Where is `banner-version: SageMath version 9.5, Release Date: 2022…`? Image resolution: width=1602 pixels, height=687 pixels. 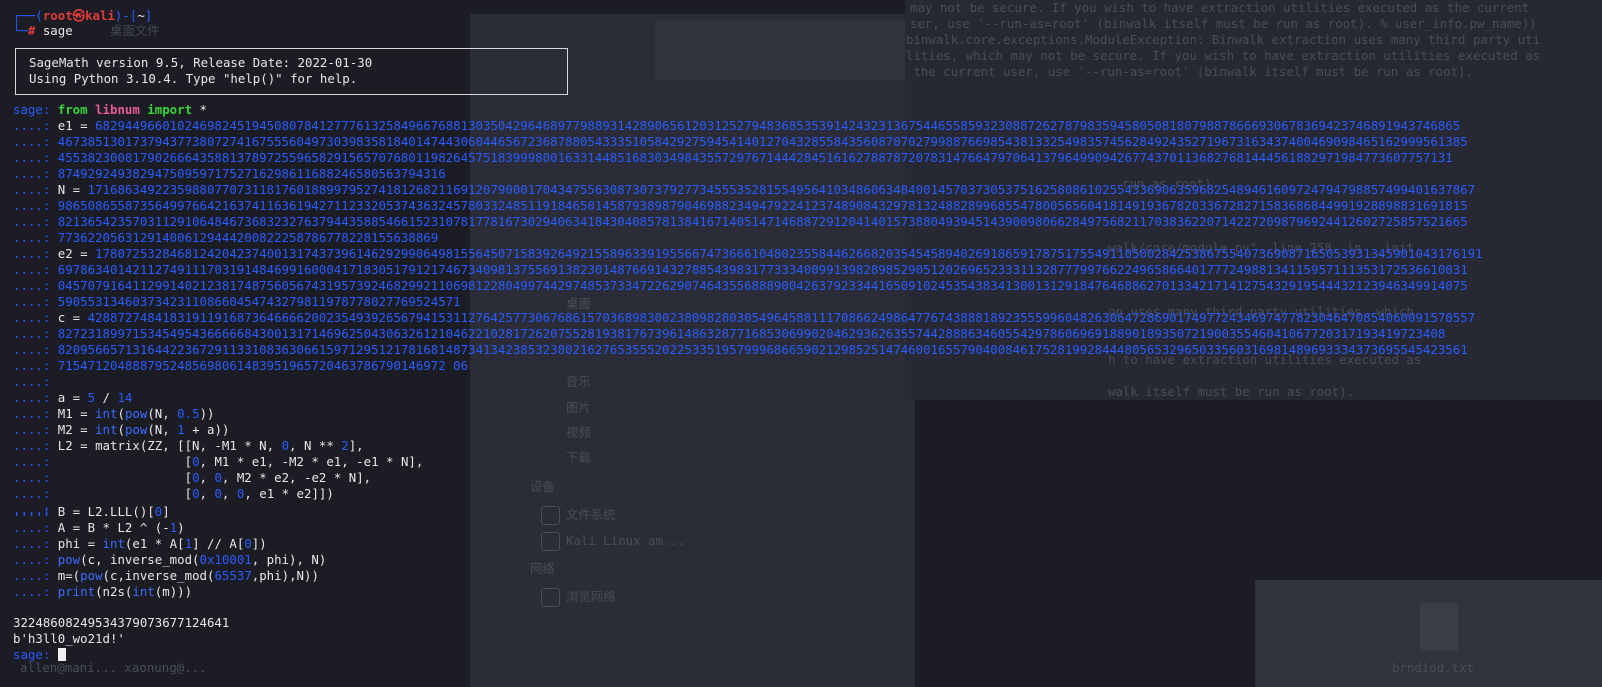 banner-version: SageMath version 9.5, Release Date: 2022… is located at coordinates (201, 62).